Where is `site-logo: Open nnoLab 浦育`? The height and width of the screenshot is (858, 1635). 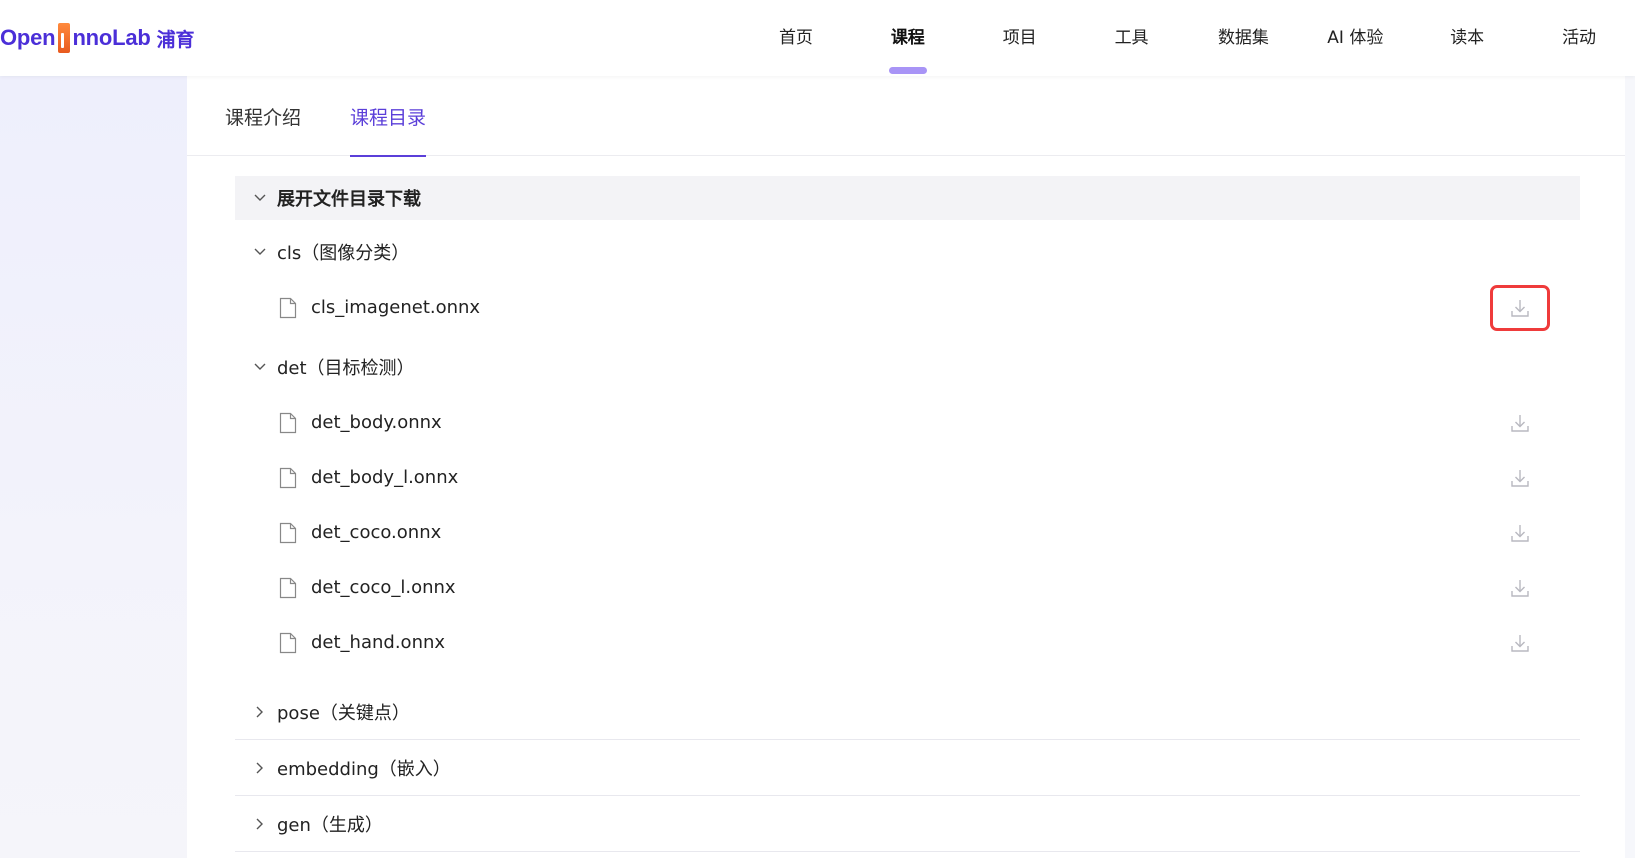
site-logo: Open nnoLab 浦育 is located at coordinates (97, 38).